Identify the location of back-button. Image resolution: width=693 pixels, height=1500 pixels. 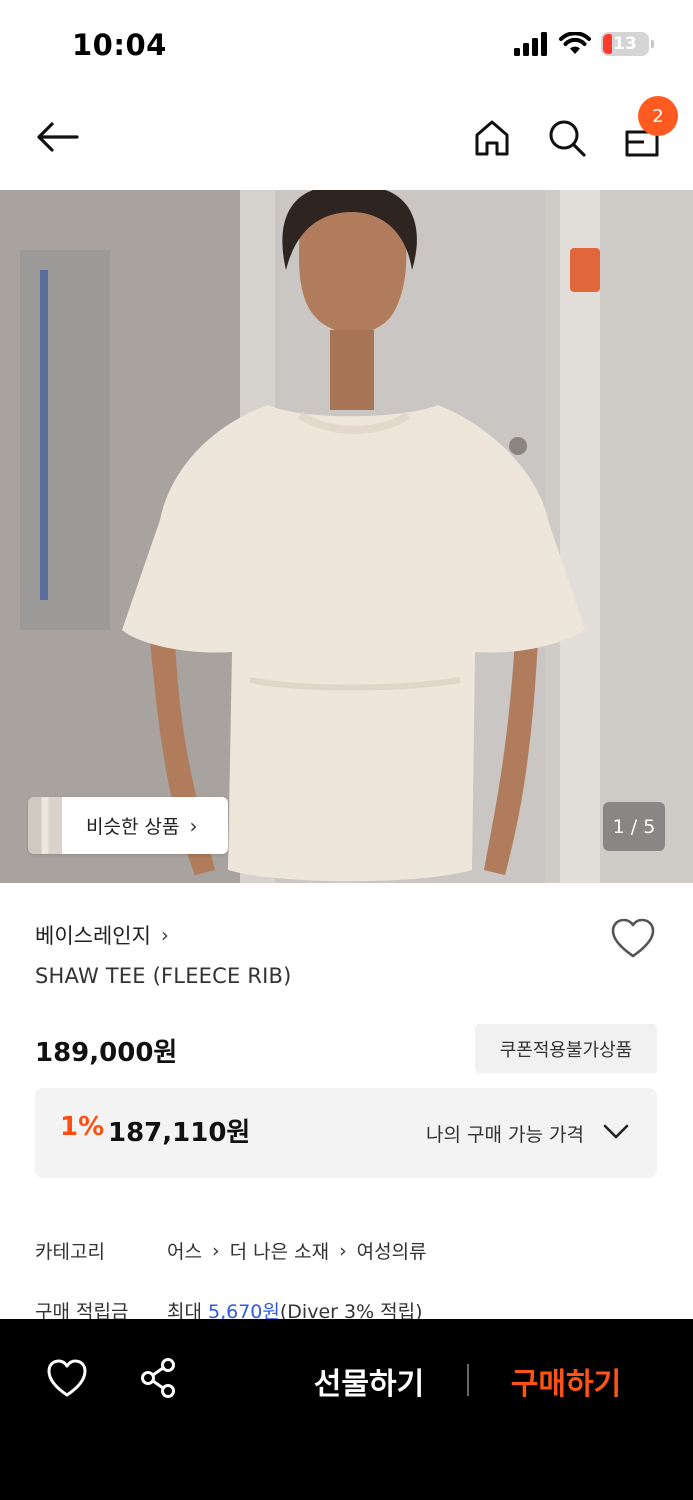
(57, 137).